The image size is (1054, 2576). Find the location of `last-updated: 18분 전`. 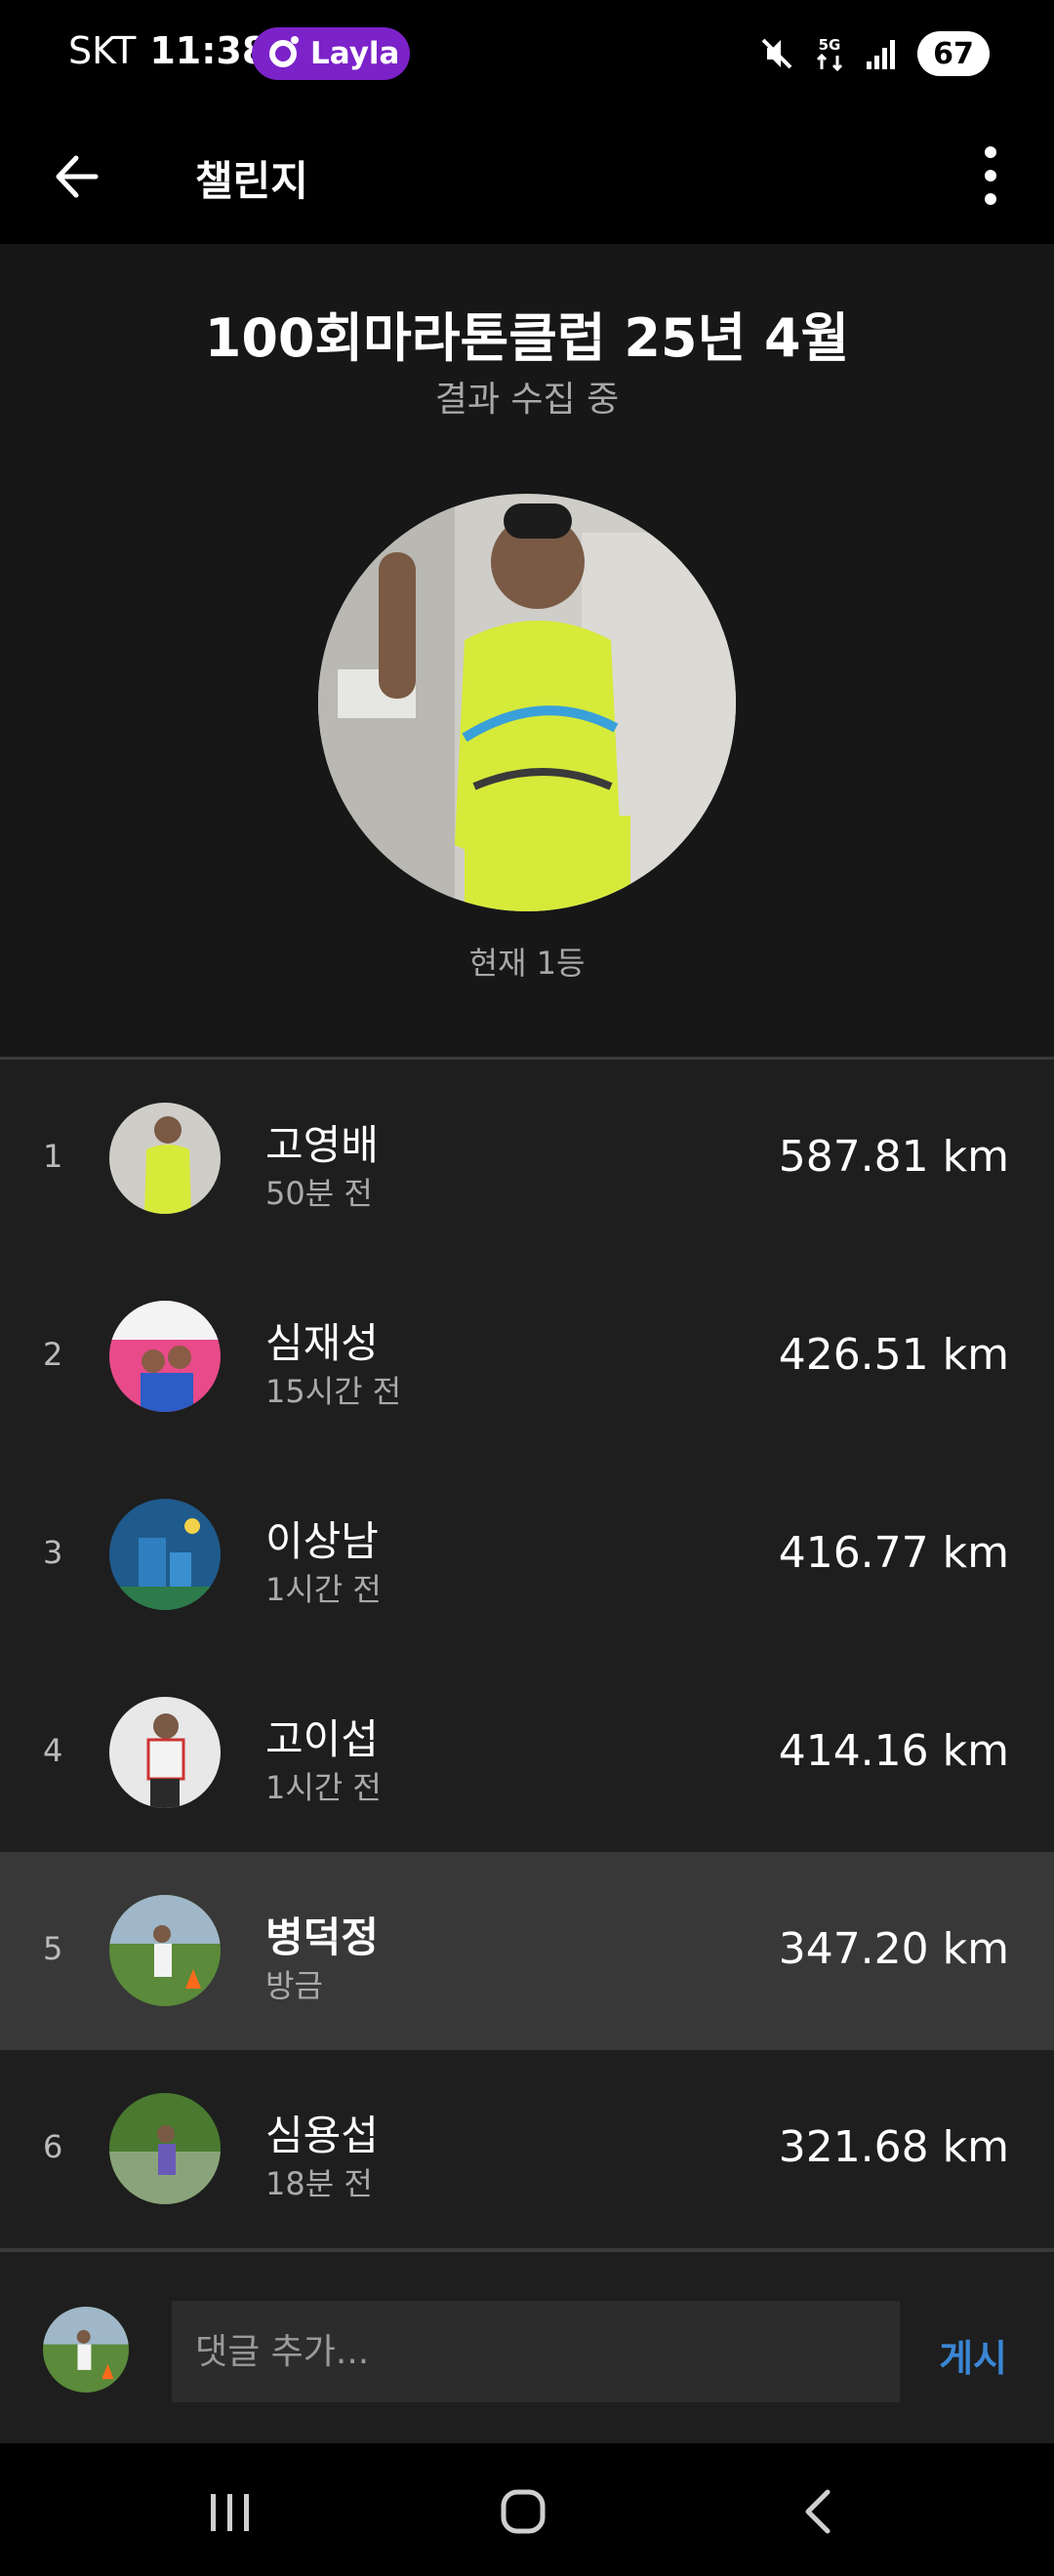

last-updated: 18분 전 is located at coordinates (319, 2183).